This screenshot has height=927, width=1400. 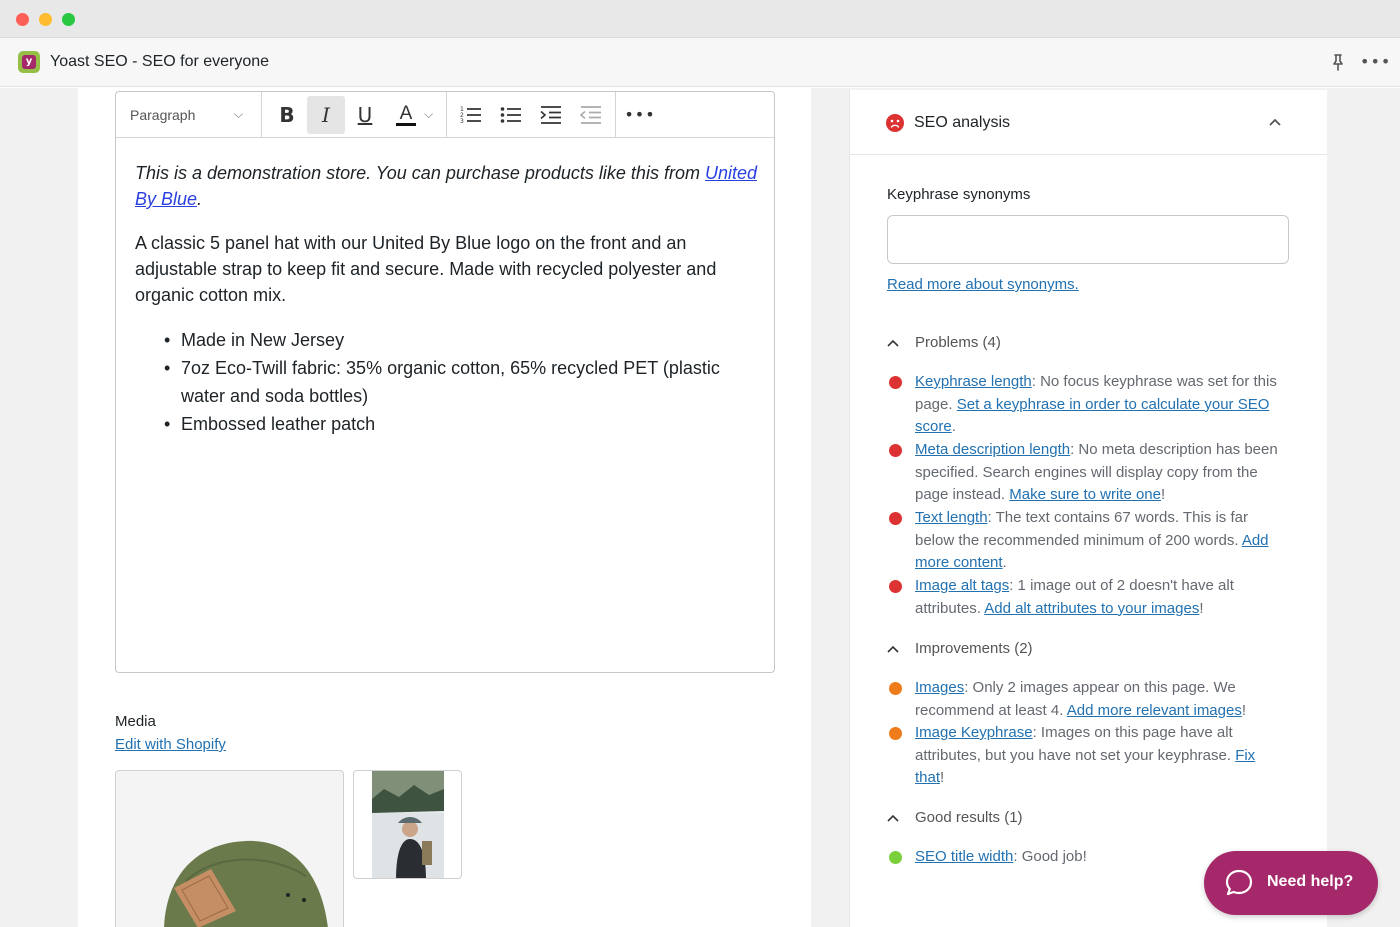 I want to click on app-logo-icon: y, so click(x=29, y=62).